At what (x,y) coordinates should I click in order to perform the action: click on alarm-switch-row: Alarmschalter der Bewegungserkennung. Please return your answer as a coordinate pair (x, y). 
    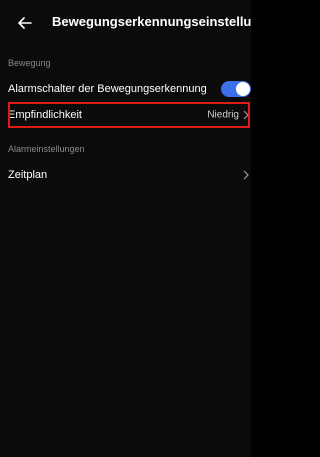
    Looking at the image, I should click on (129, 89).